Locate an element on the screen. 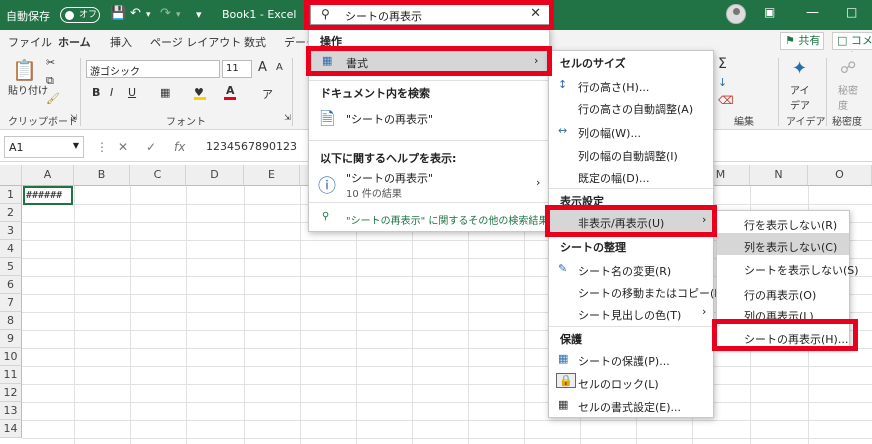 This screenshot has height=444, width=872. help-item: "シートの再表示" is located at coordinates (389, 178).